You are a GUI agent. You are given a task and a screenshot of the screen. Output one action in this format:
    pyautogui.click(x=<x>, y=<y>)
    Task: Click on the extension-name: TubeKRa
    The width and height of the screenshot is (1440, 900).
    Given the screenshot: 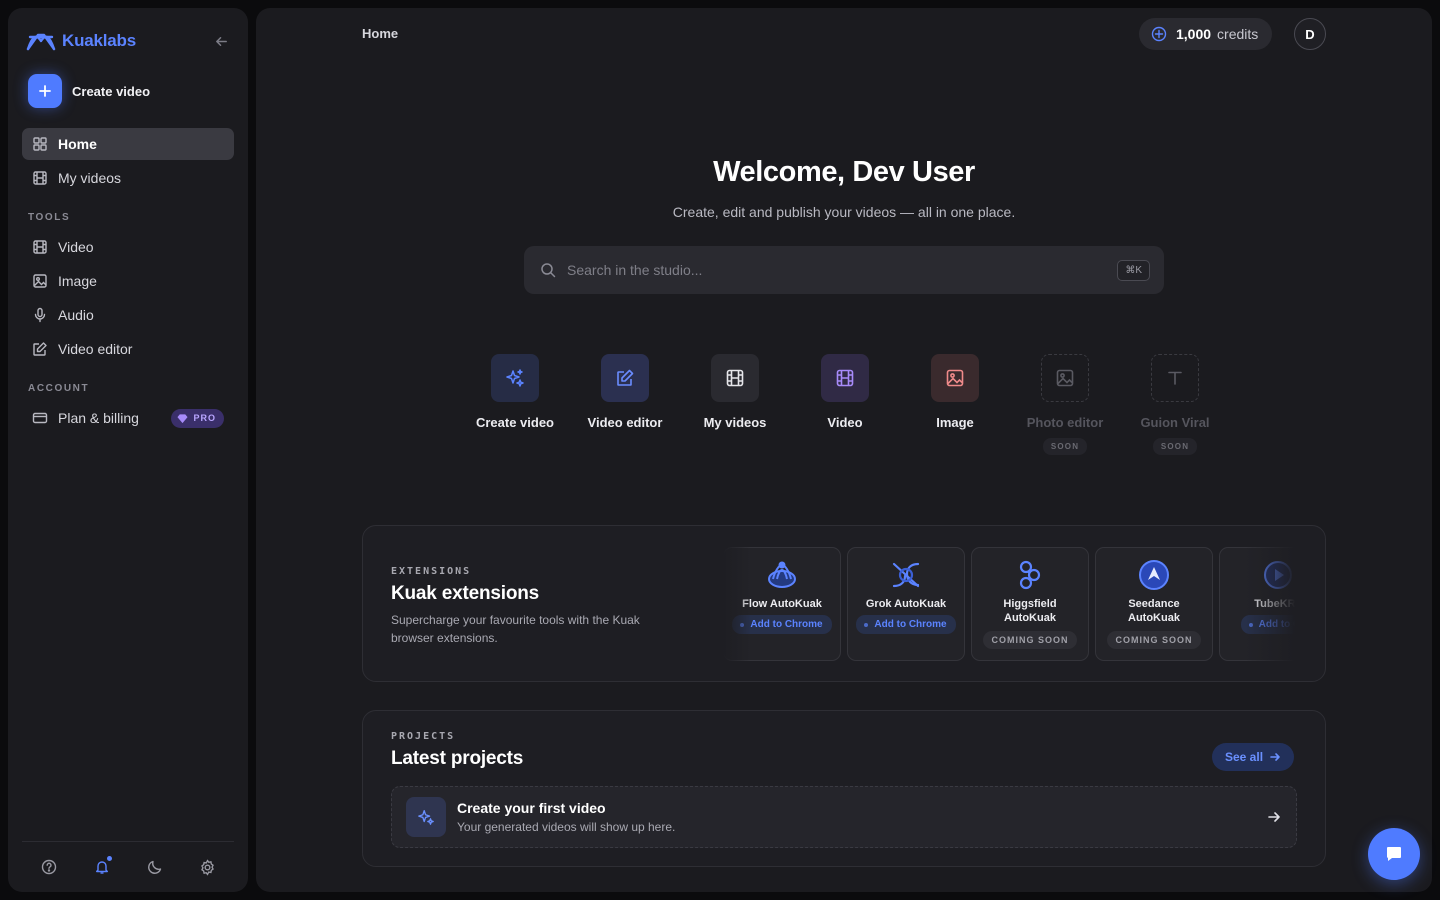 What is the action you would take?
    pyautogui.click(x=1274, y=604)
    